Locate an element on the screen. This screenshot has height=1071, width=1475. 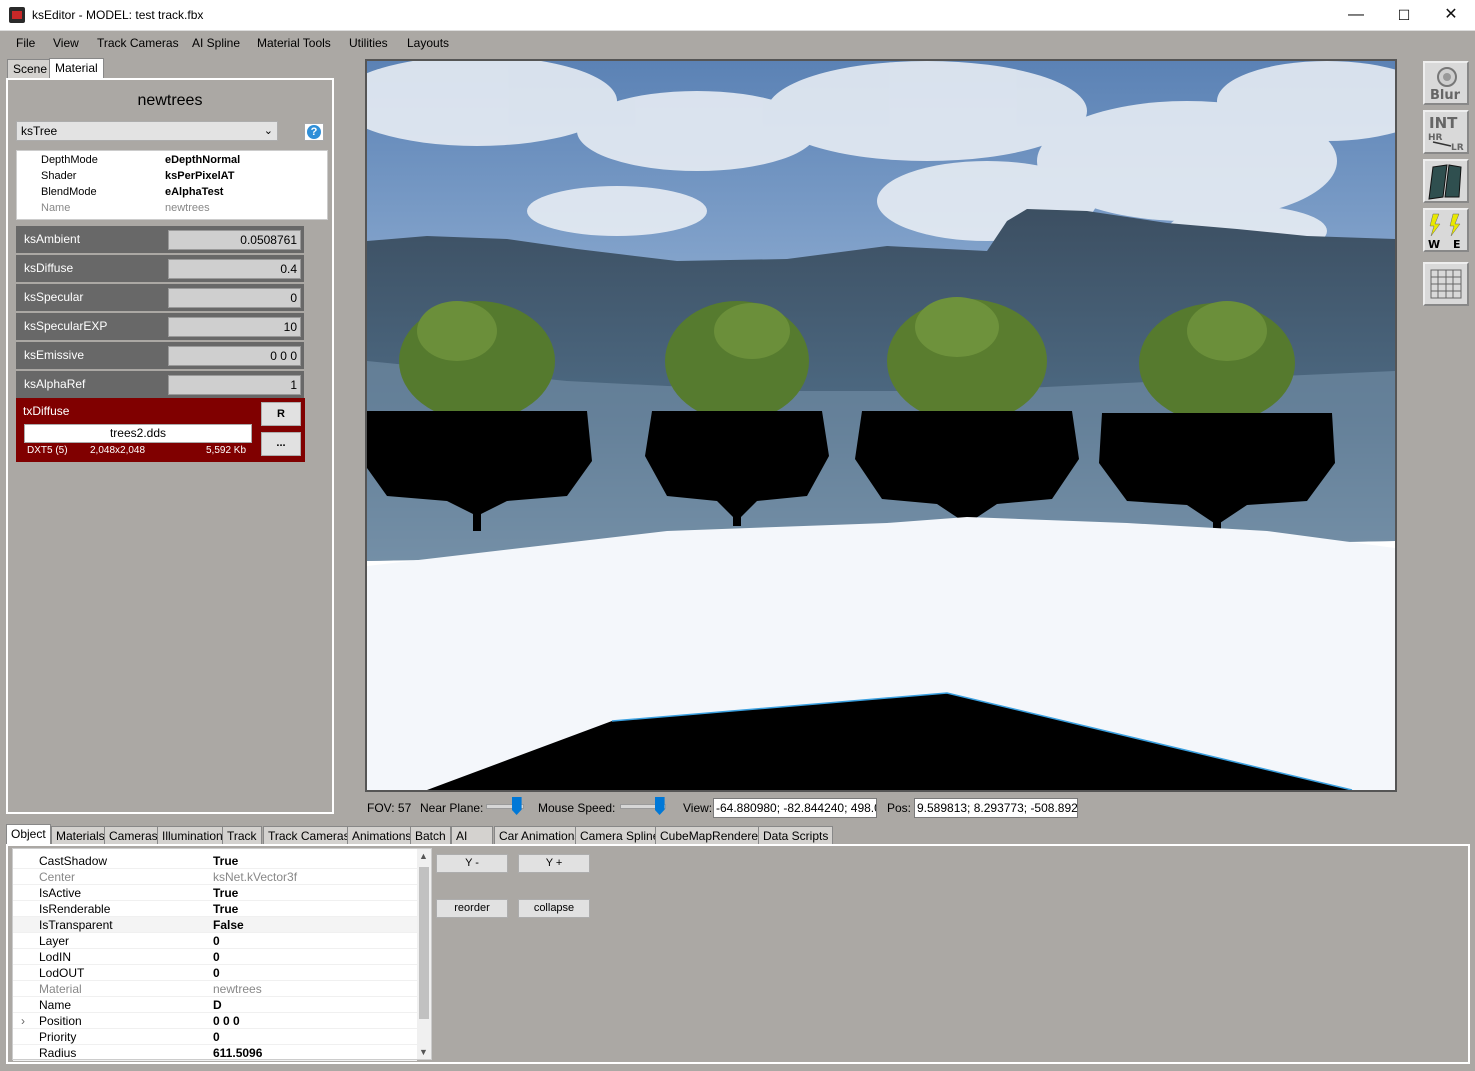
menu-material-tools: Material Tools is located at coordinates (294, 43).